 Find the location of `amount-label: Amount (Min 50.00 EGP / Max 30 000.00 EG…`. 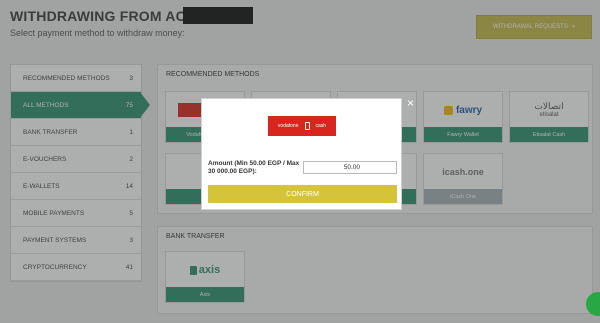

amount-label: Amount (Min 50.00 EGP / Max 30 000.00 EG… is located at coordinates (254, 168).